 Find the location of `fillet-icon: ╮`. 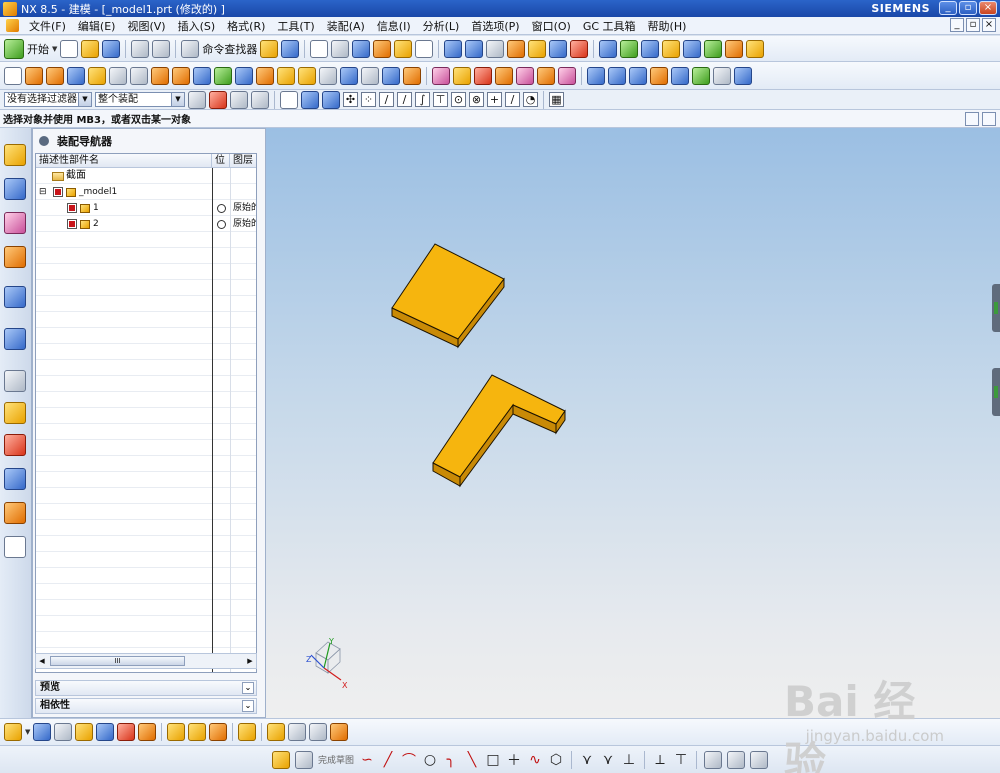

fillet-icon: ╮ is located at coordinates (451, 760).